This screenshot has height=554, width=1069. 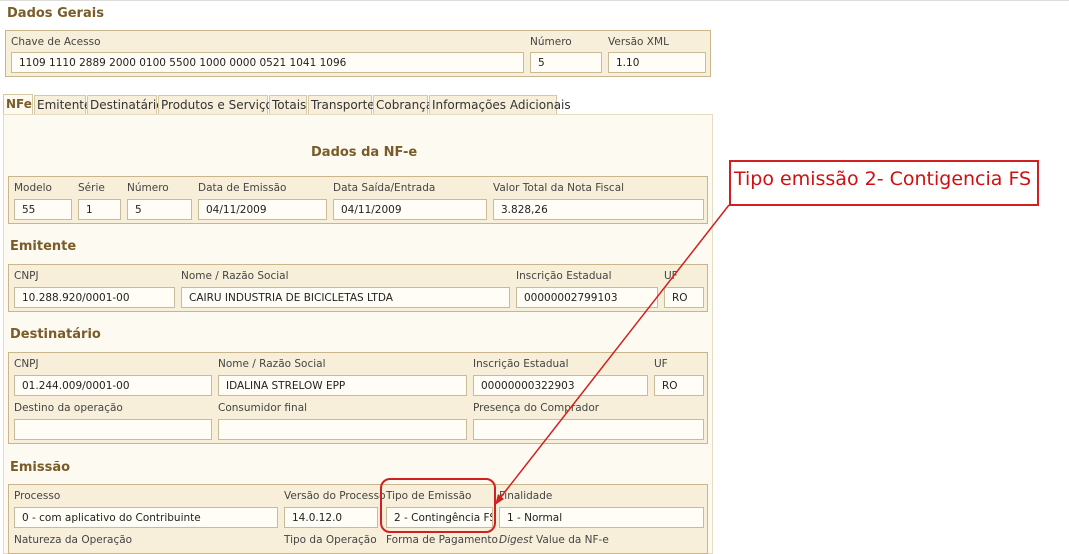 I want to click on annotation-arrow-line, so click(x=613, y=353).